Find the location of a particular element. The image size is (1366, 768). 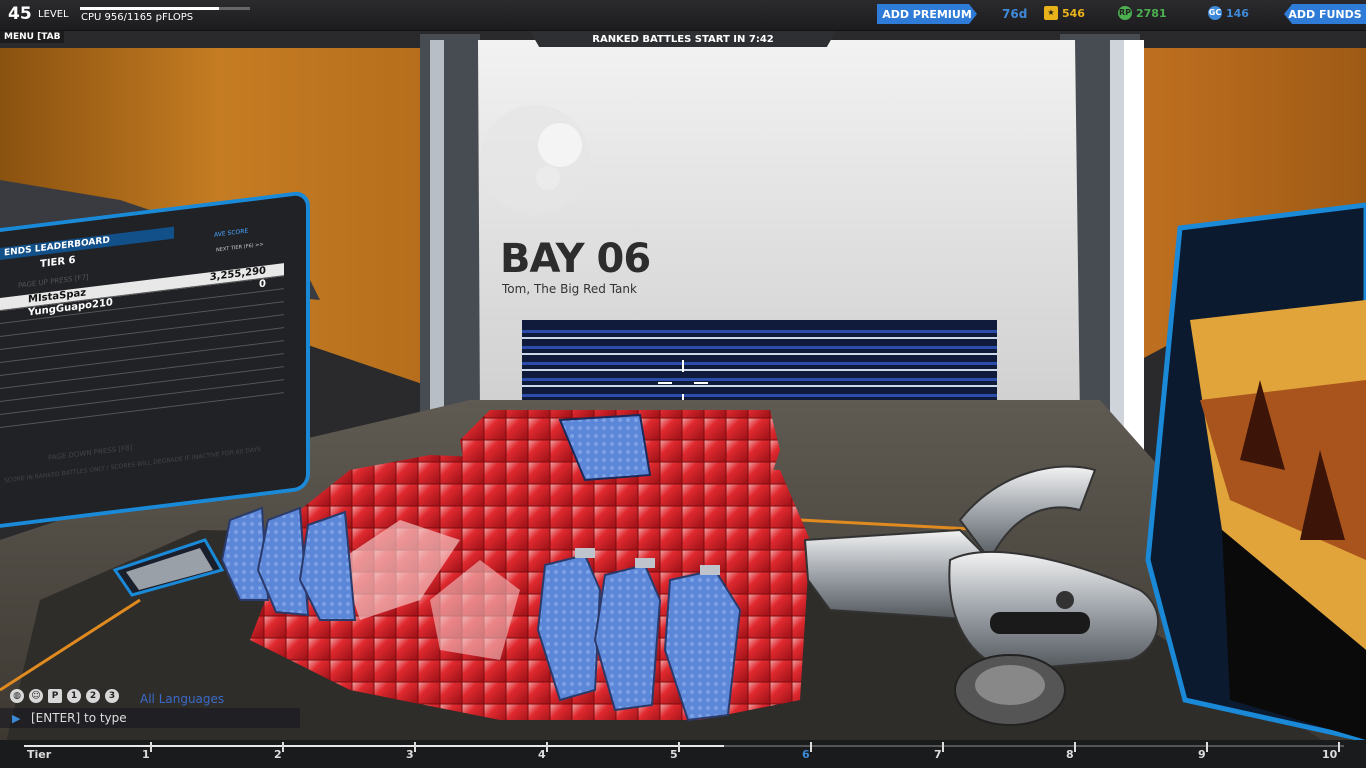

menu-tab-button: MENU [TAB is located at coordinates (32, 37).